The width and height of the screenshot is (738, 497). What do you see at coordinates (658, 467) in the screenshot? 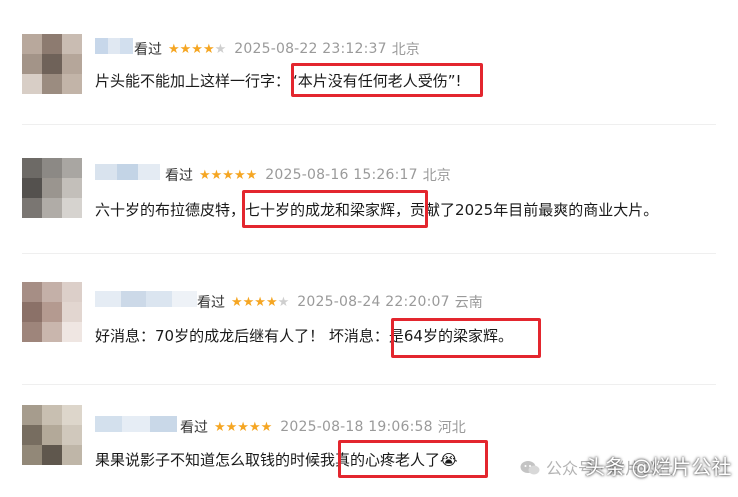
I see `toutiao-brand-watermark: 头条 @烂片公社` at bounding box center [658, 467].